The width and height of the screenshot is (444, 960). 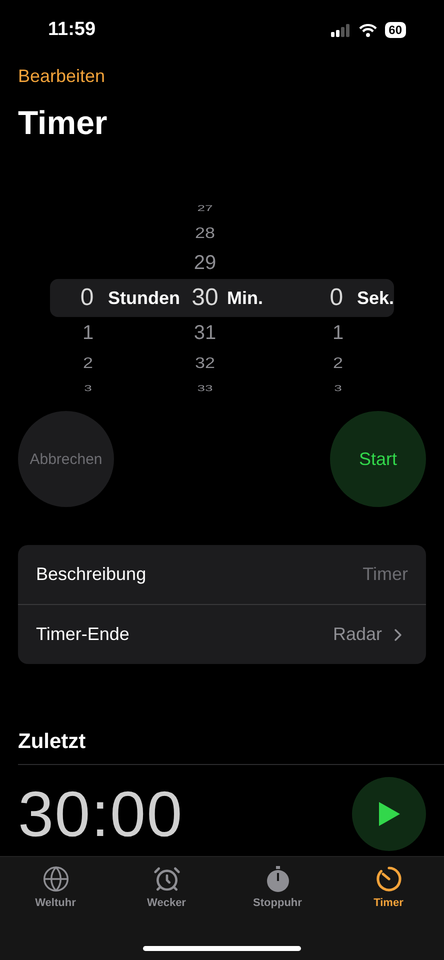 What do you see at coordinates (166, 879) in the screenshot?
I see `alarm-clock-icon` at bounding box center [166, 879].